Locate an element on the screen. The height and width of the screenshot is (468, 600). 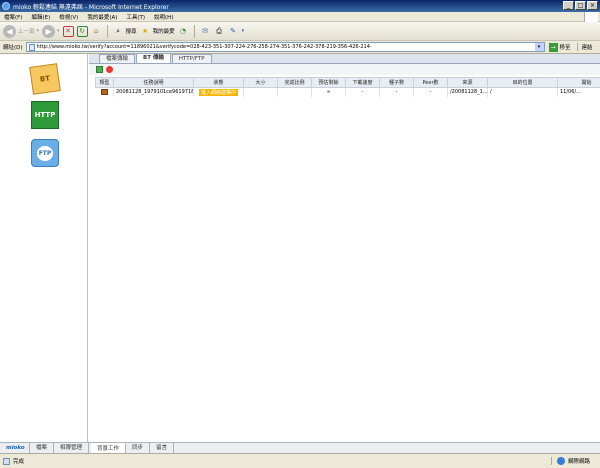
search-button: ⌕ 搜尋 is located at coordinates (124, 31).